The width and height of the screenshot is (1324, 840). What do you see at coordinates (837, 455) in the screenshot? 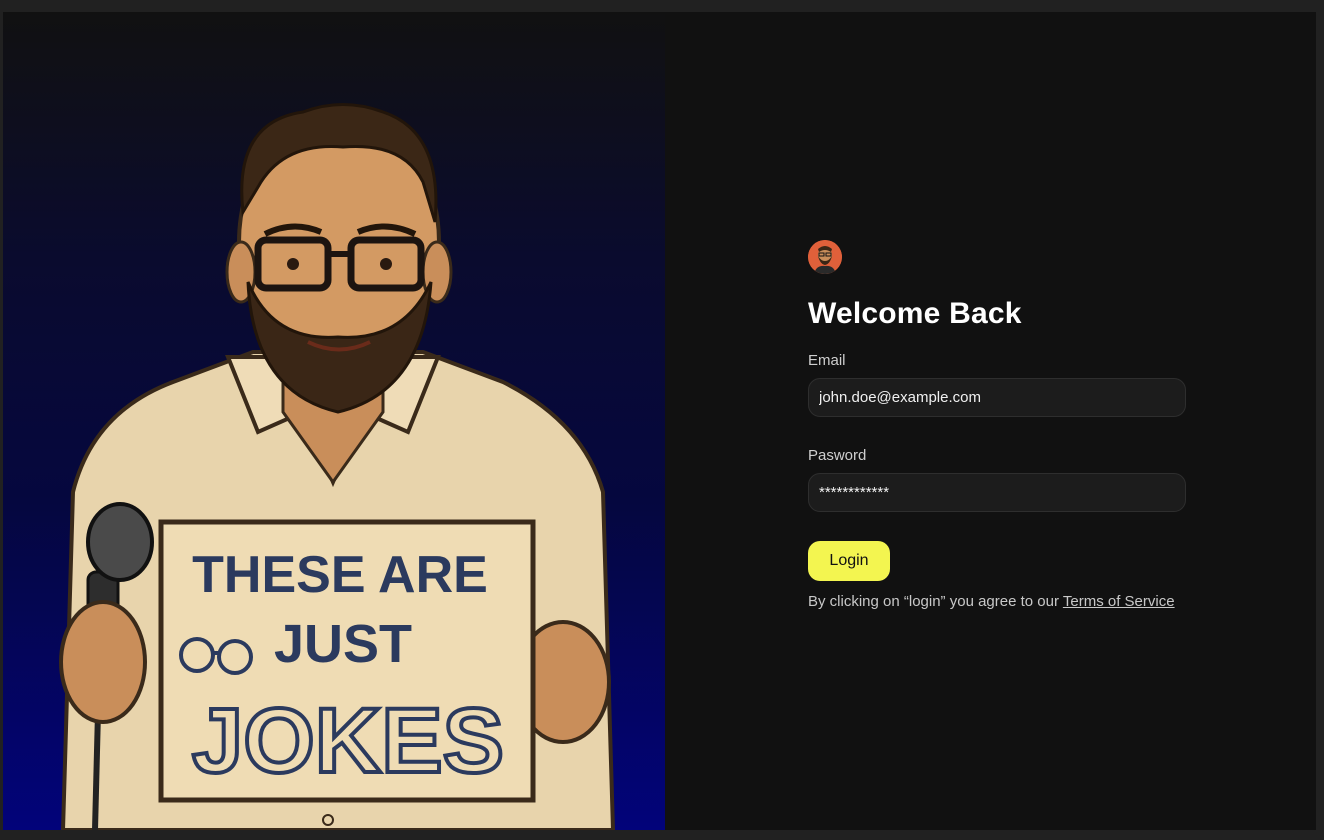
I see `password-label: Pasword` at bounding box center [837, 455].